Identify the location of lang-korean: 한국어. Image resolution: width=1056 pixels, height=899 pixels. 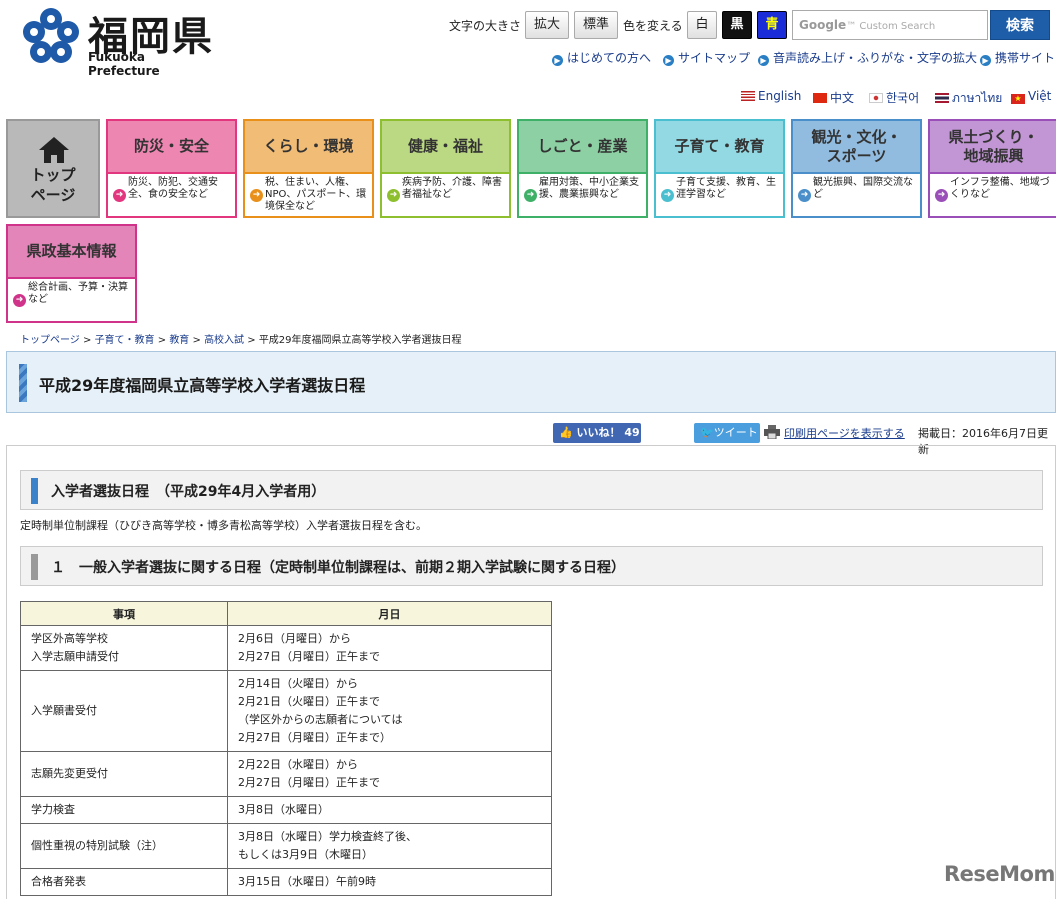
(894, 97).